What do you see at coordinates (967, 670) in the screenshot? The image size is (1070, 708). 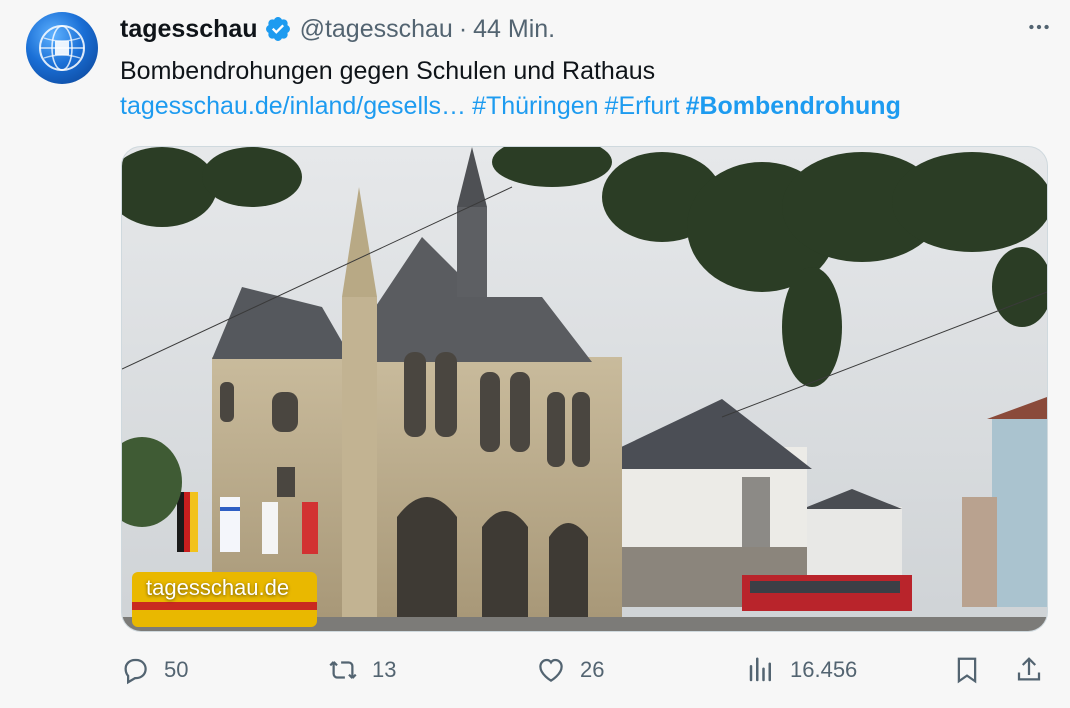 I see `bookmark-icon` at bounding box center [967, 670].